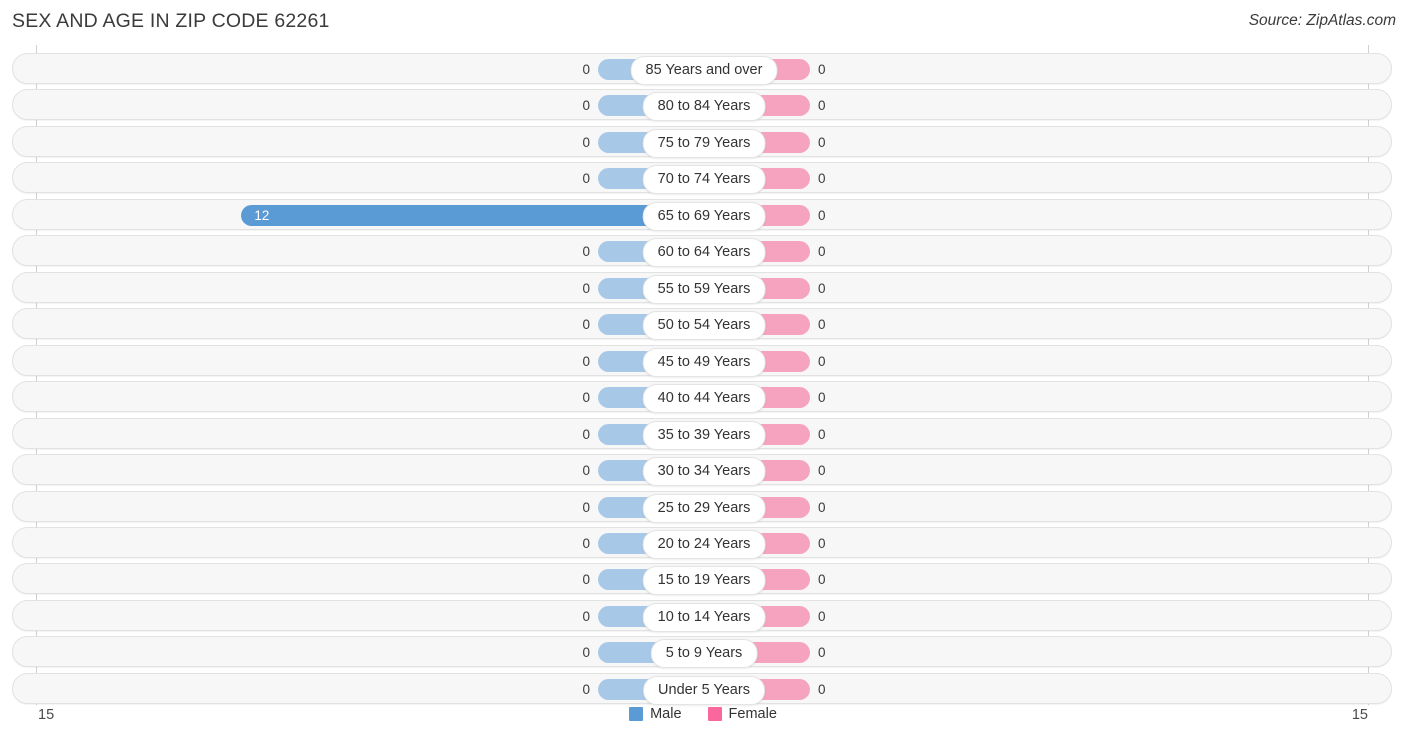  I want to click on age-group-label: 25 to 29 Years, so click(704, 508).